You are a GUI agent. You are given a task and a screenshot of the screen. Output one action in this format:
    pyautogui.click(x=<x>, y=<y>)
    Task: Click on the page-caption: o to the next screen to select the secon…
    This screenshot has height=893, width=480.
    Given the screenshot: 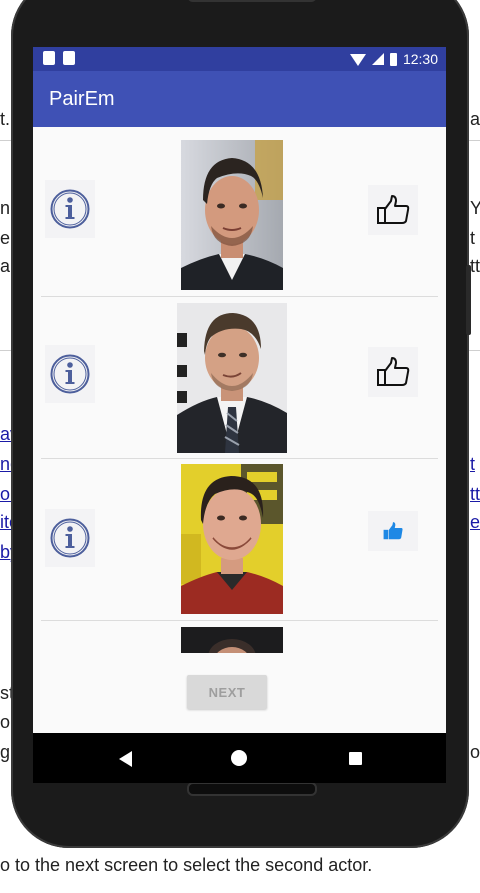 What is the action you would take?
    pyautogui.click(x=186, y=865)
    